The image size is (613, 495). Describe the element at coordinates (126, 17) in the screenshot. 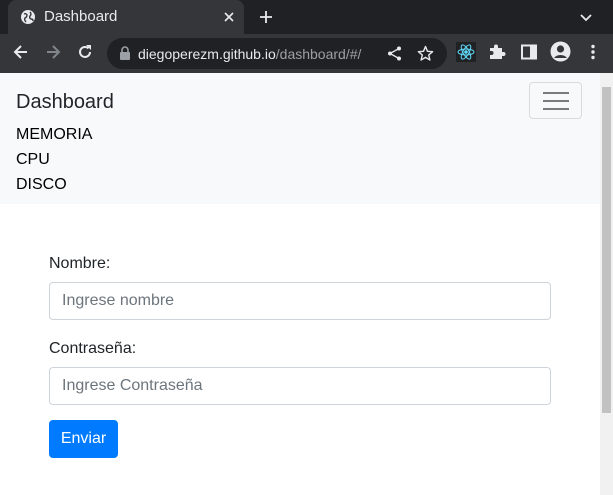

I see `browser-tab-active: Dashboard` at that location.